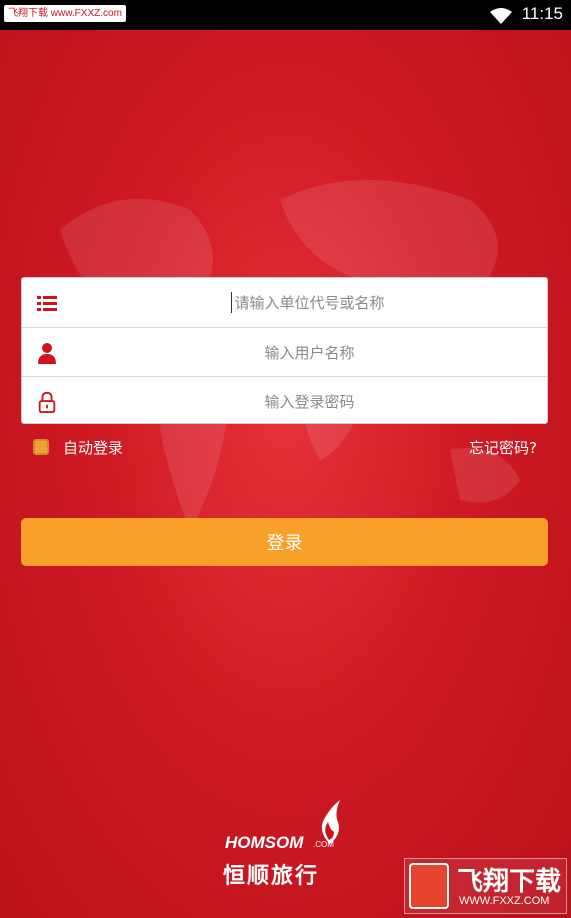 The height and width of the screenshot is (918, 571). Describe the element at coordinates (65, 13) in the screenshot. I see `status-watermark: 飞翔下载 www.FXXZ.com` at that location.